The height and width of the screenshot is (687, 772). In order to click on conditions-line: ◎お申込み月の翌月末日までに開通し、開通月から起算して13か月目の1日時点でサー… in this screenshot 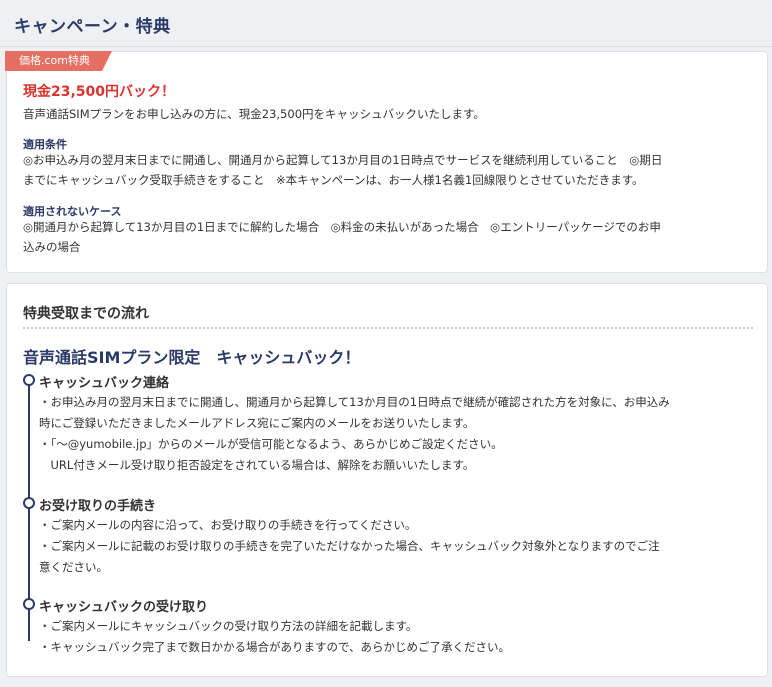, I will do `click(343, 160)`.